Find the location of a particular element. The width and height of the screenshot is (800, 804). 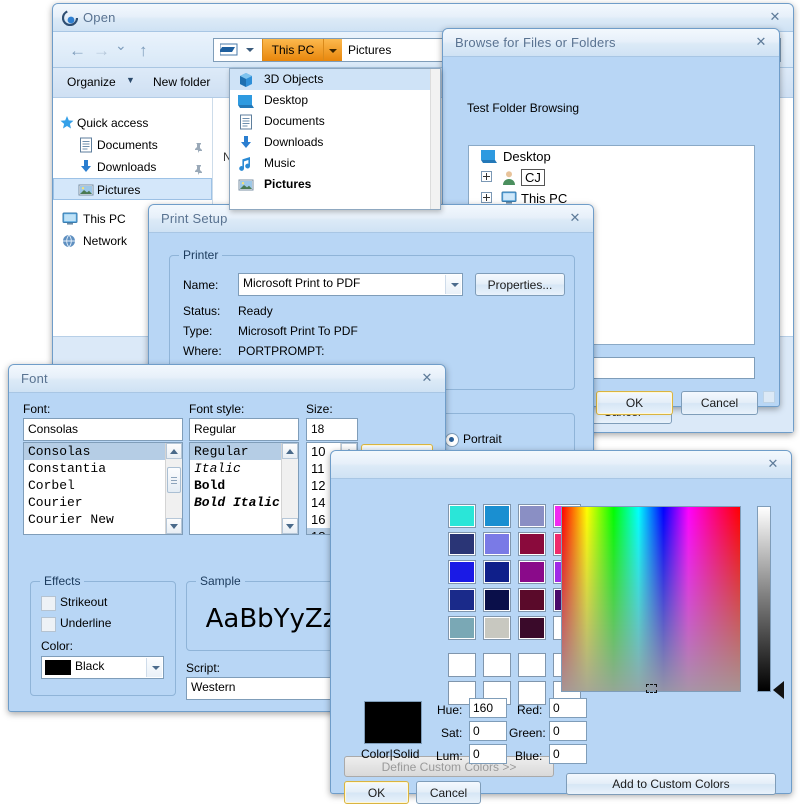

menu-item-music: Music is located at coordinates (330, 163).